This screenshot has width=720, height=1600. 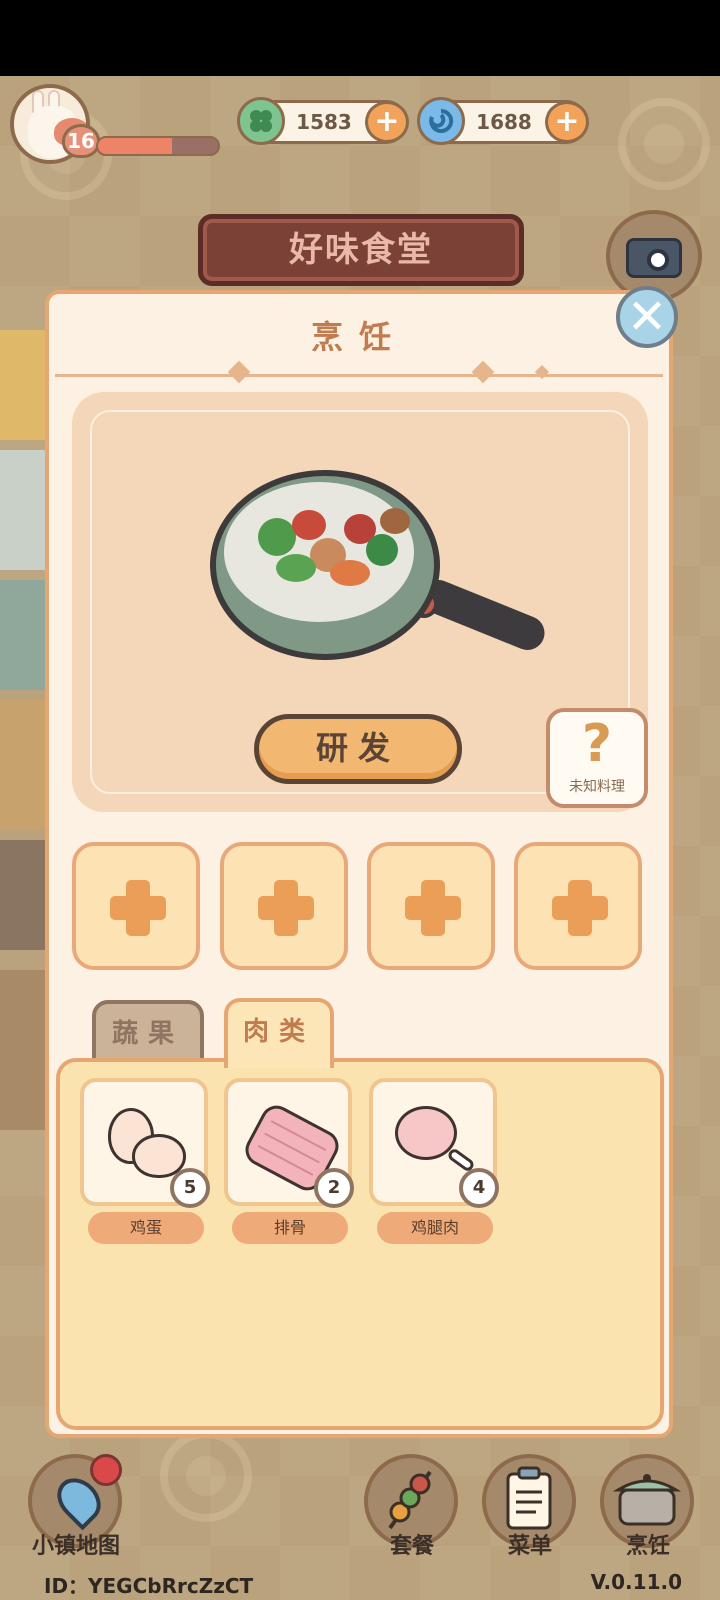 What do you see at coordinates (567, 122) in the screenshot?
I see `add-gem-button: +` at bounding box center [567, 122].